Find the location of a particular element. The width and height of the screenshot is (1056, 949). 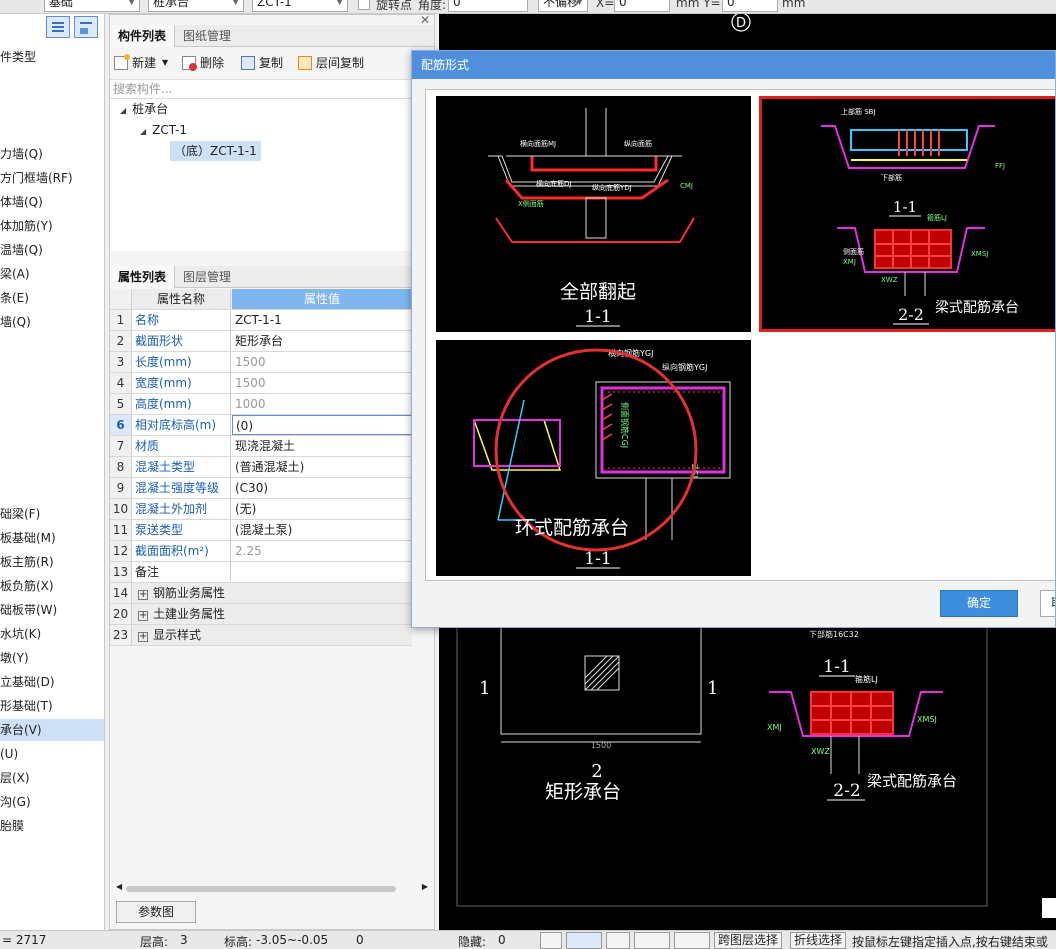

list-view-icon is located at coordinates (58, 27).